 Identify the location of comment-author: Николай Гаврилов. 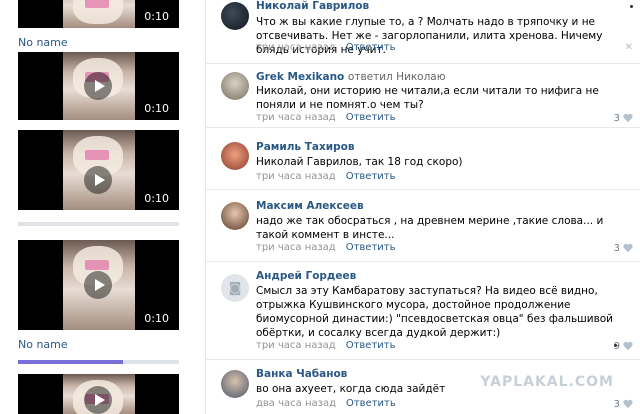
(312, 6).